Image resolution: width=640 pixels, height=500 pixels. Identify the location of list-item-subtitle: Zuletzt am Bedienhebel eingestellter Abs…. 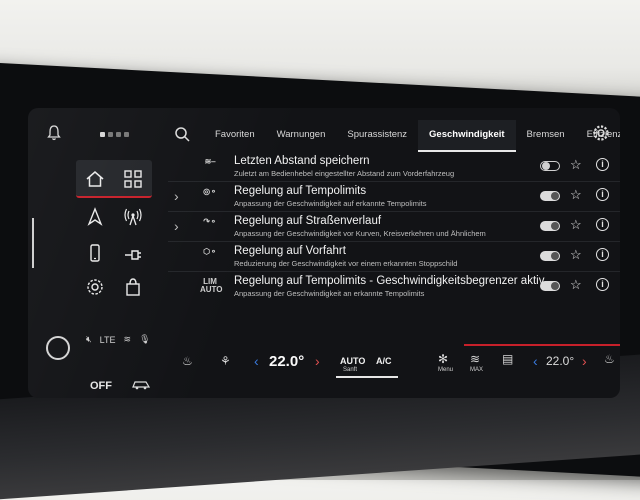
(344, 173).